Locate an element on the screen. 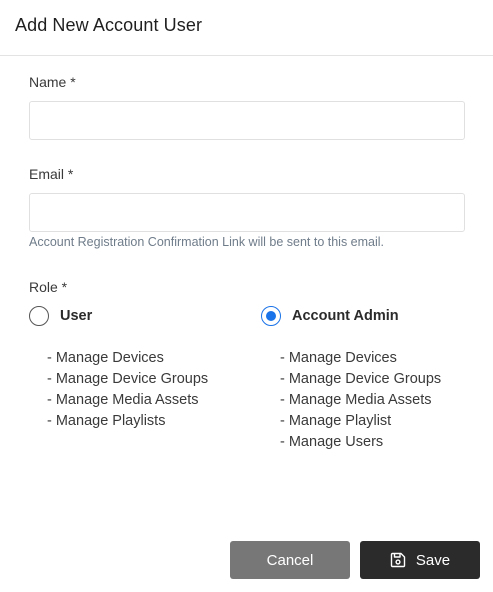  role-option-account-admin-label: Account Admin is located at coordinates (345, 316).